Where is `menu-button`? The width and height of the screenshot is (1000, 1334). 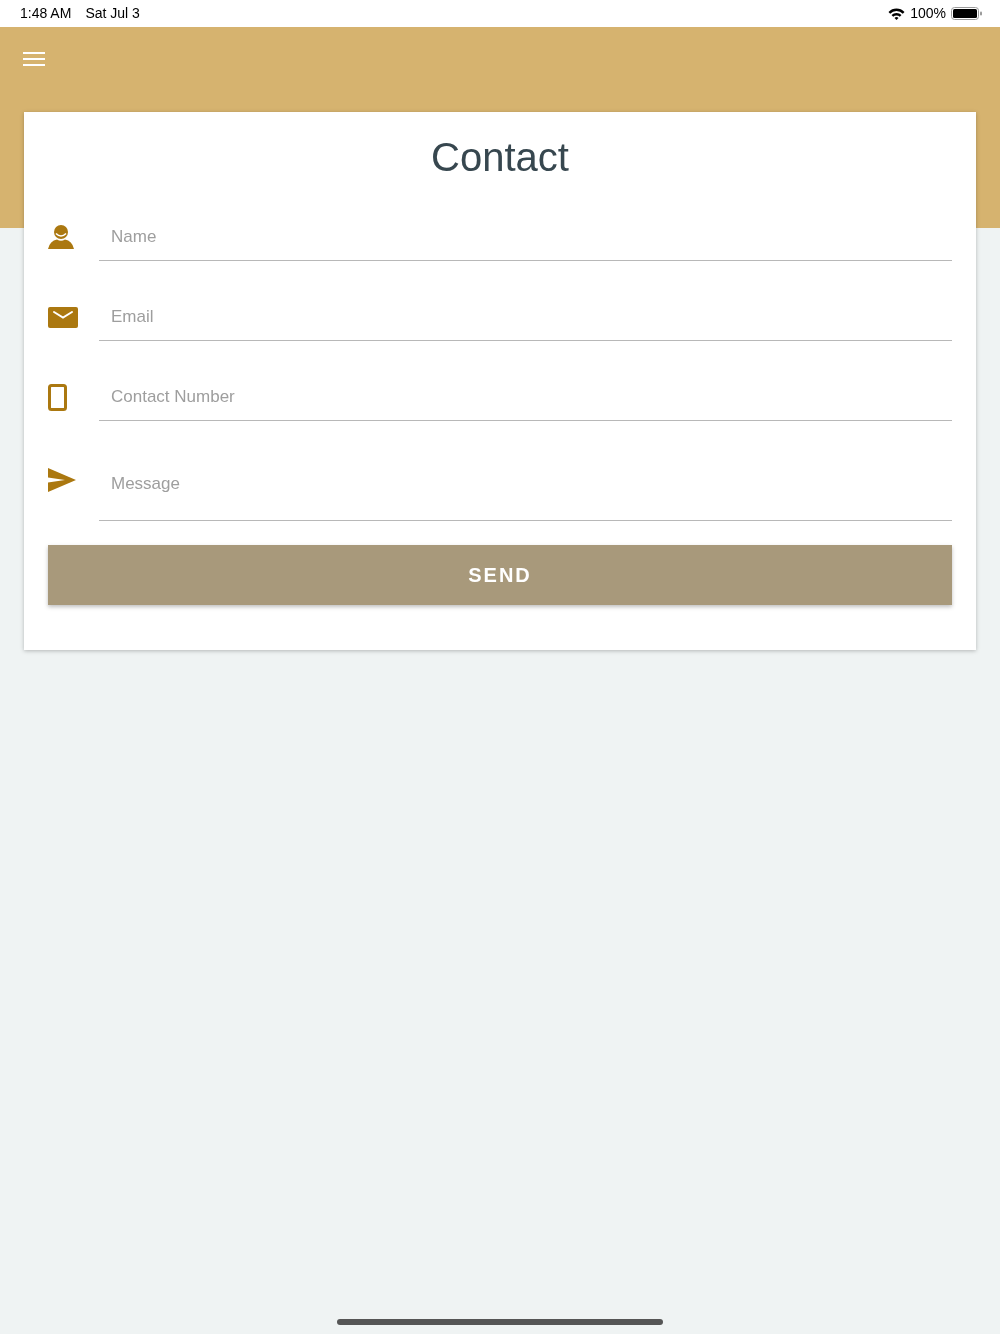 menu-button is located at coordinates (34, 59).